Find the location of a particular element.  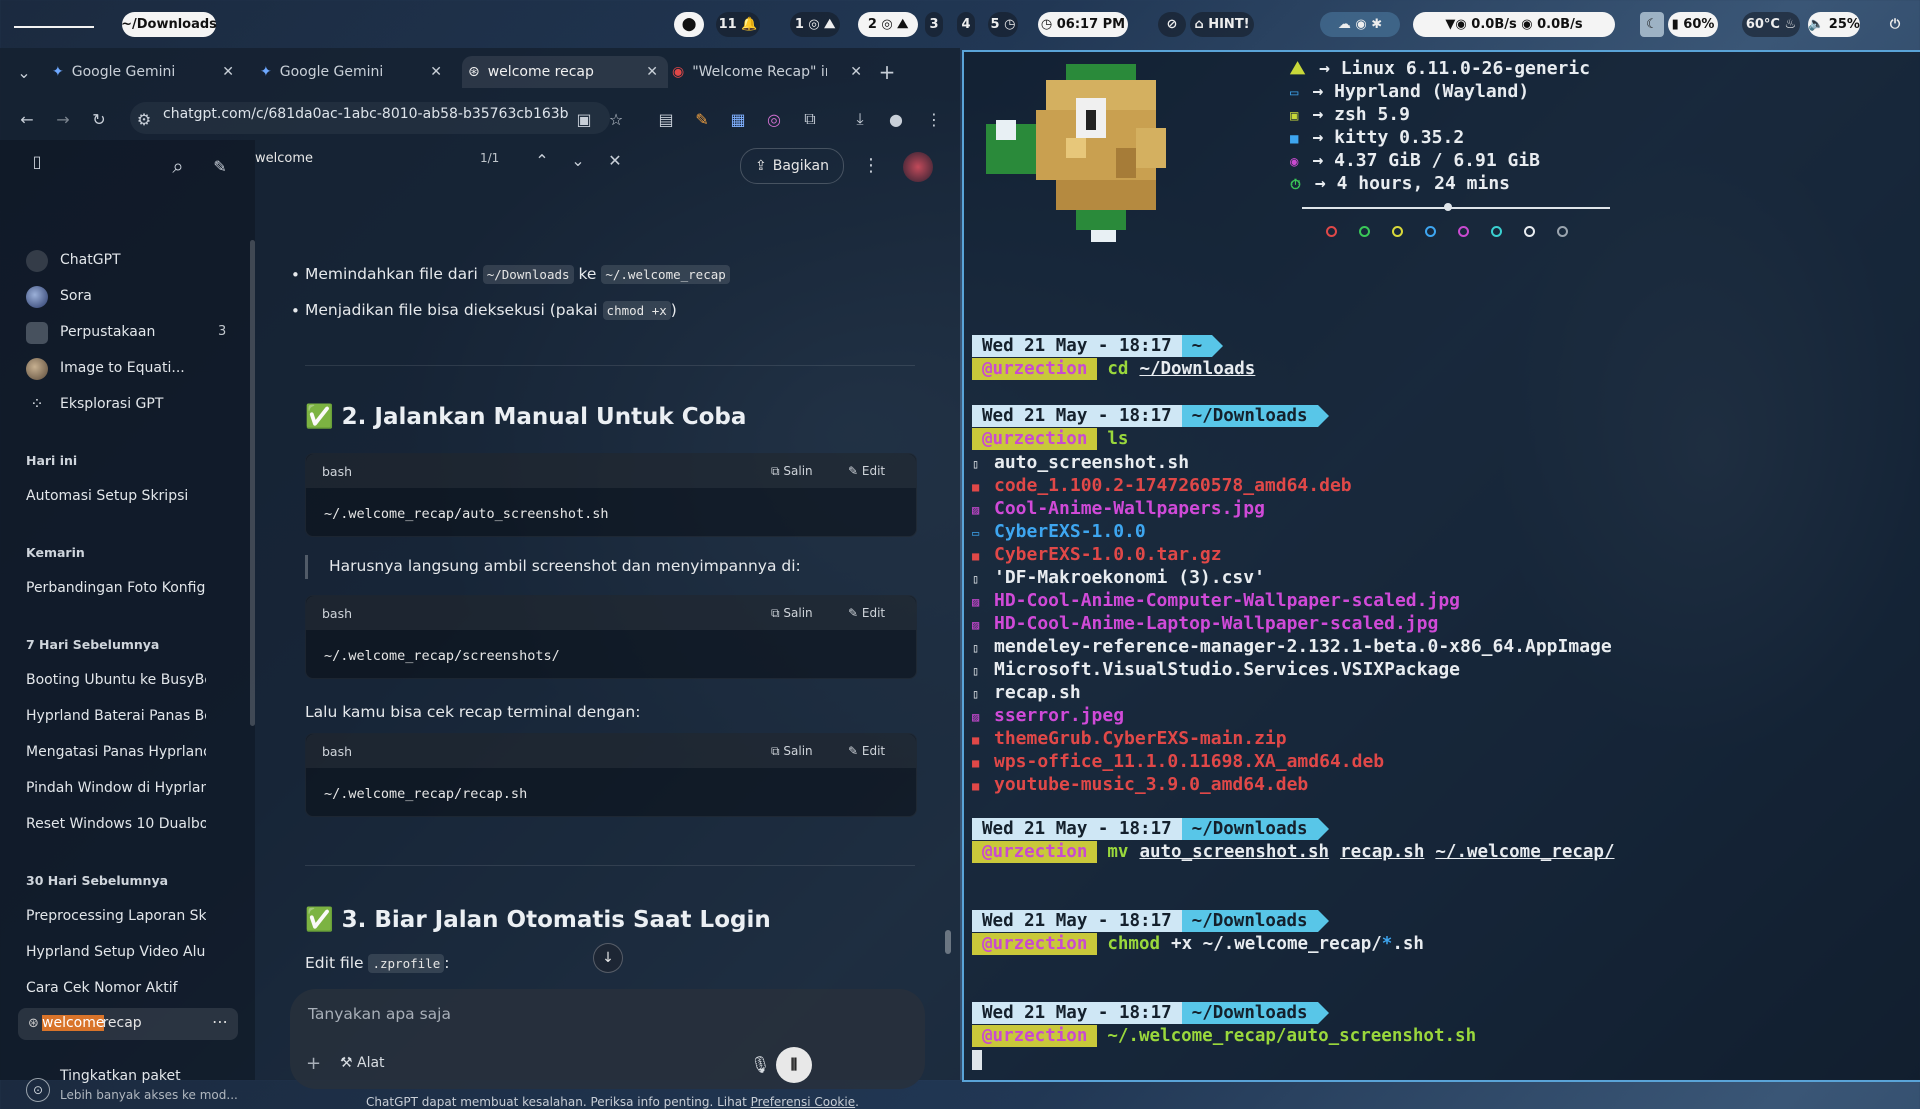

workspace-1: 1 ◎ ⛰ is located at coordinates (815, 24).